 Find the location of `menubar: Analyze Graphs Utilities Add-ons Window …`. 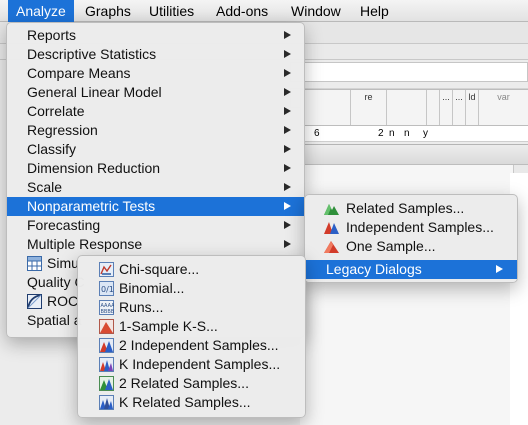

menubar: Analyze Graphs Utilities Add-ons Window … is located at coordinates (264, 11).